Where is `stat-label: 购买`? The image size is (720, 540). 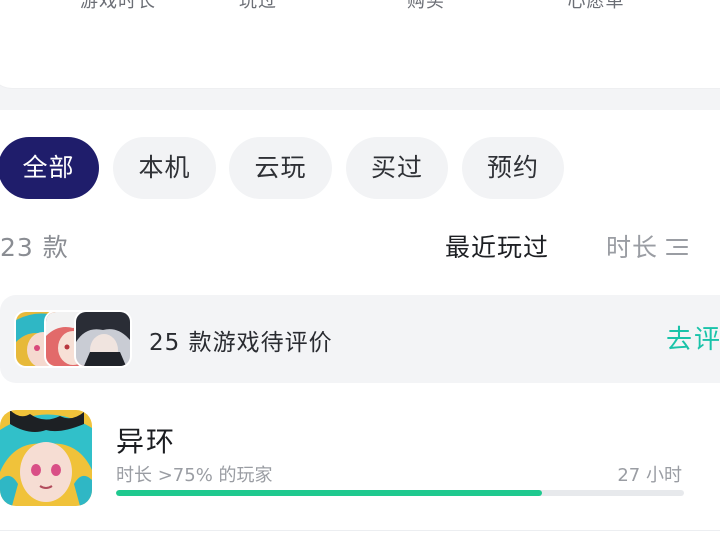
stat-label: 购买 is located at coordinates (426, 6).